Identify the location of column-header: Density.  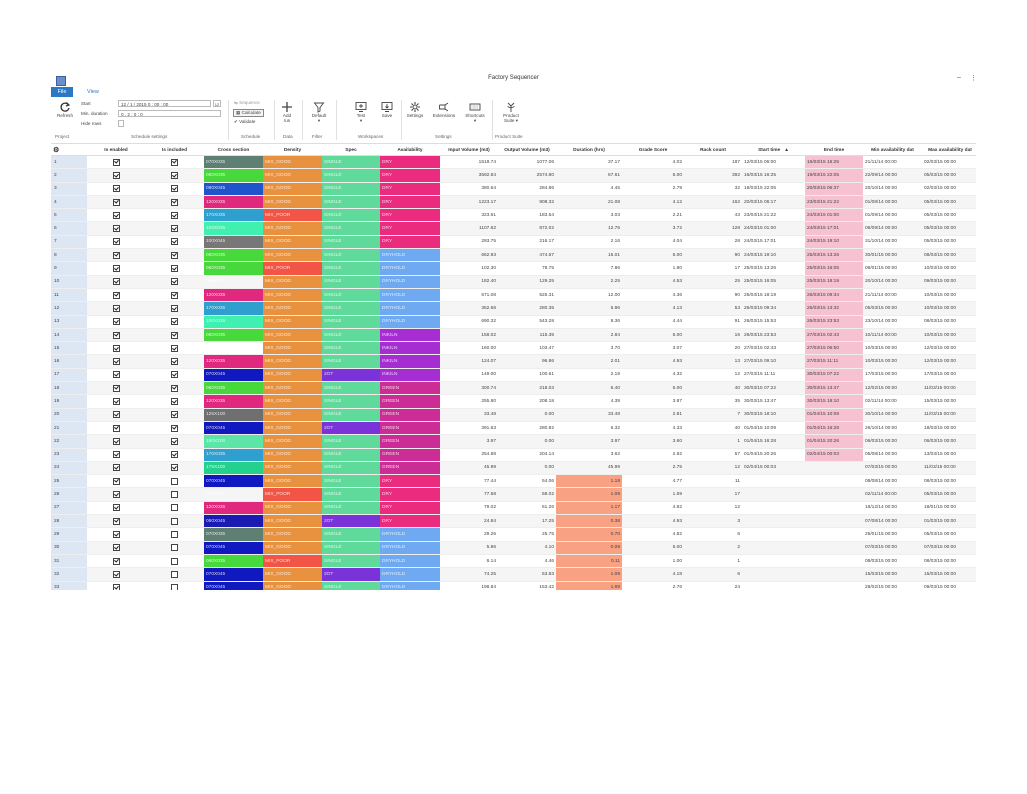
(292, 150).